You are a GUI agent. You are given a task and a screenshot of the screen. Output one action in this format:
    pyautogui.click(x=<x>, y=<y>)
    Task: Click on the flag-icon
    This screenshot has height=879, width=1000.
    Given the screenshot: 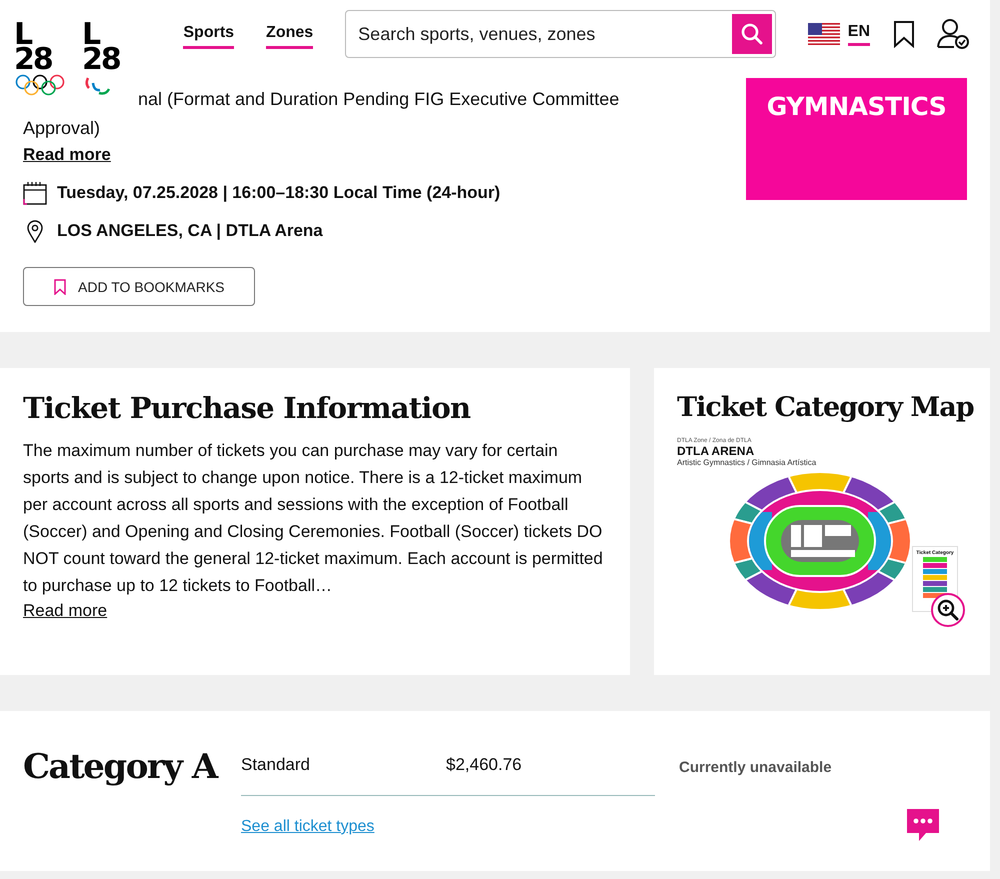 What is the action you would take?
    pyautogui.click(x=824, y=34)
    